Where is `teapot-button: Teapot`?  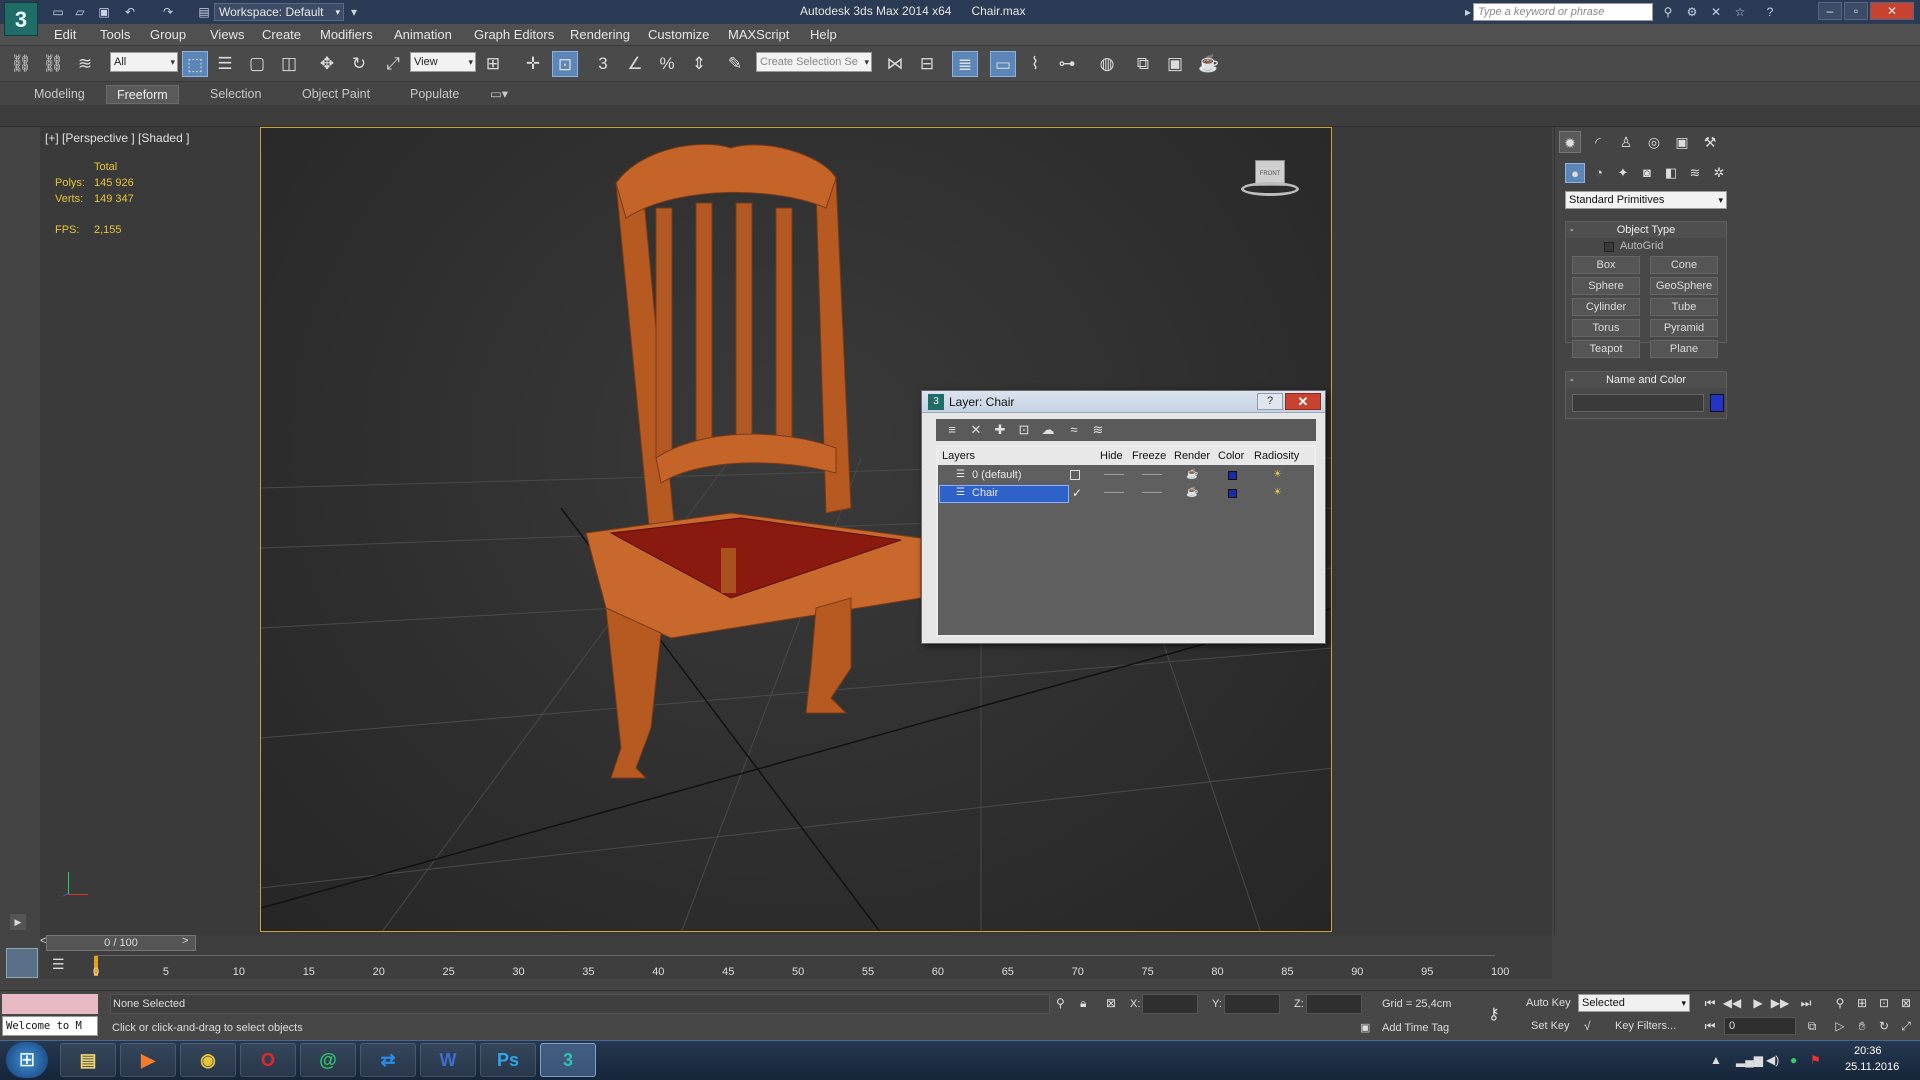 teapot-button: Teapot is located at coordinates (1606, 349).